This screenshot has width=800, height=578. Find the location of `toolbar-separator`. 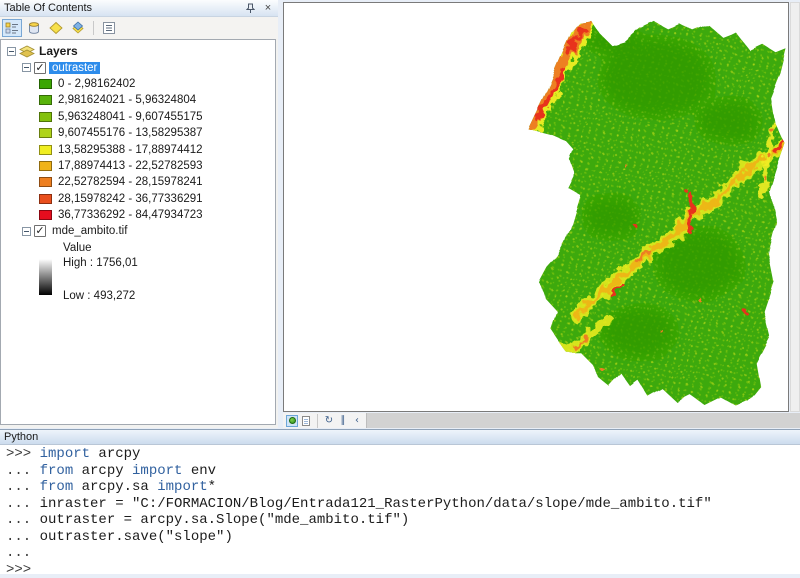

toolbar-separator is located at coordinates (93, 28).